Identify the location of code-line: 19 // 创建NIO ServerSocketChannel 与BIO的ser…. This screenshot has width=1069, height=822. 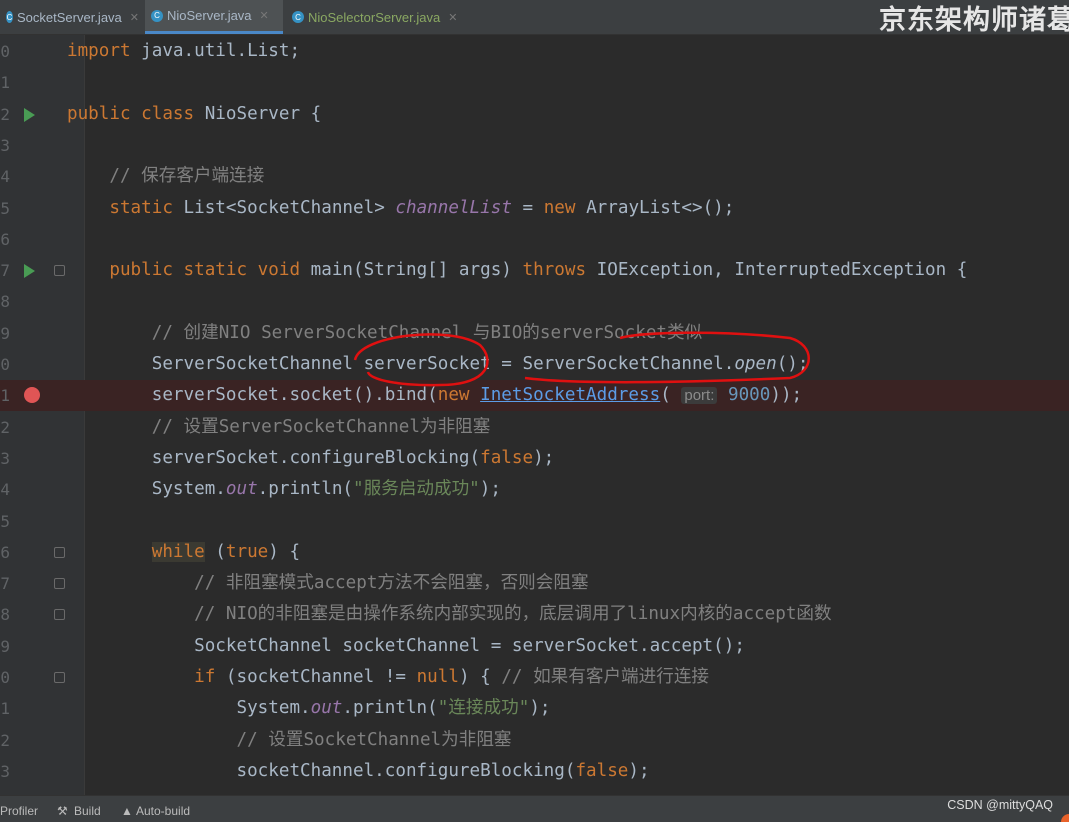
(534, 333).